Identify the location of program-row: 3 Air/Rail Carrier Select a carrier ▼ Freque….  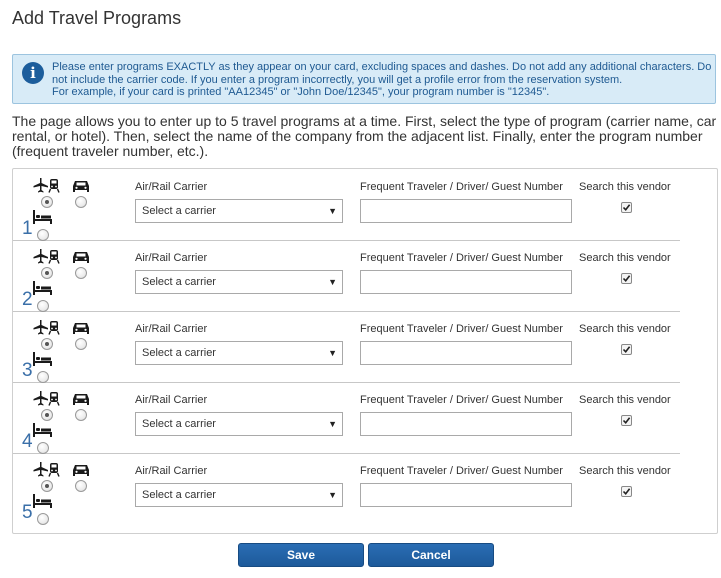
(346, 347).